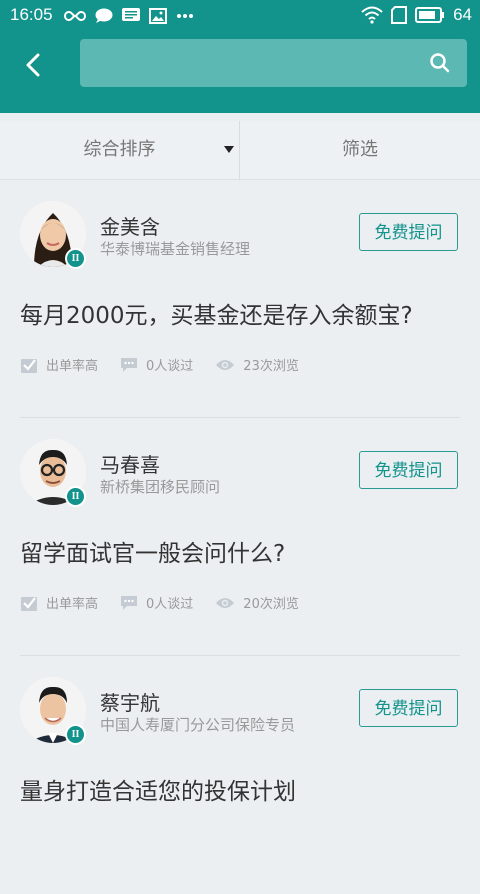 This screenshot has width=480, height=894. Describe the element at coordinates (158, 789) in the screenshot. I see `question-text: 量身打造合适您的投保计划` at that location.